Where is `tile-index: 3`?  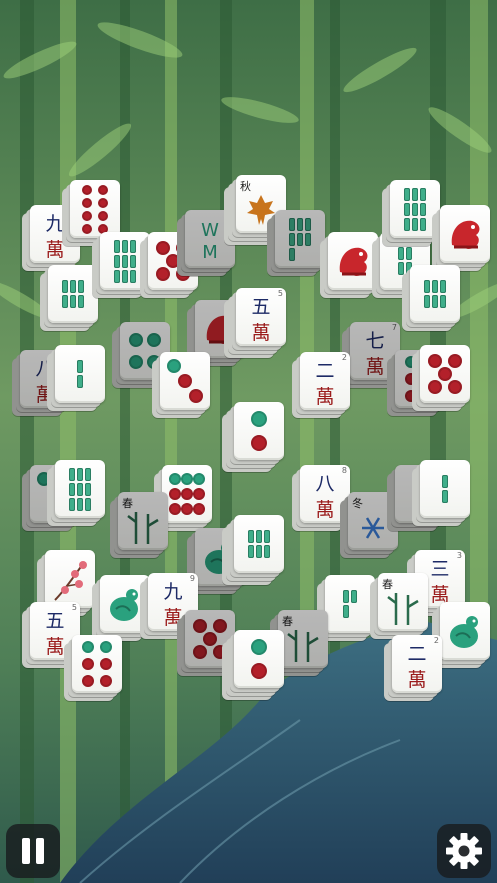
tile-index: 3 is located at coordinates (459, 555).